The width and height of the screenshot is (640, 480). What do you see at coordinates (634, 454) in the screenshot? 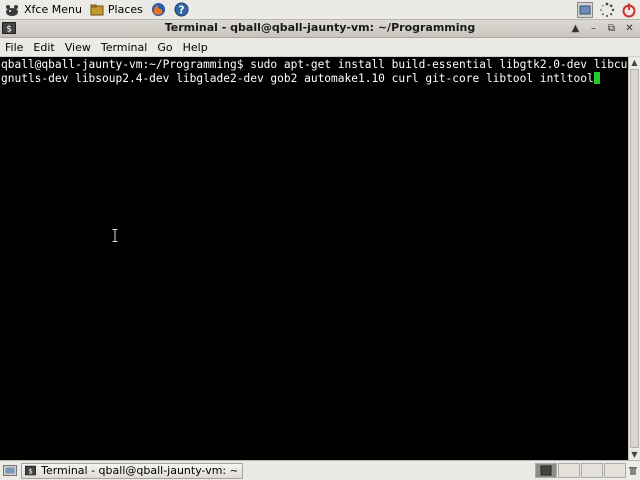
I see `scroll-down-arrow-icon: ▼` at bounding box center [634, 454].